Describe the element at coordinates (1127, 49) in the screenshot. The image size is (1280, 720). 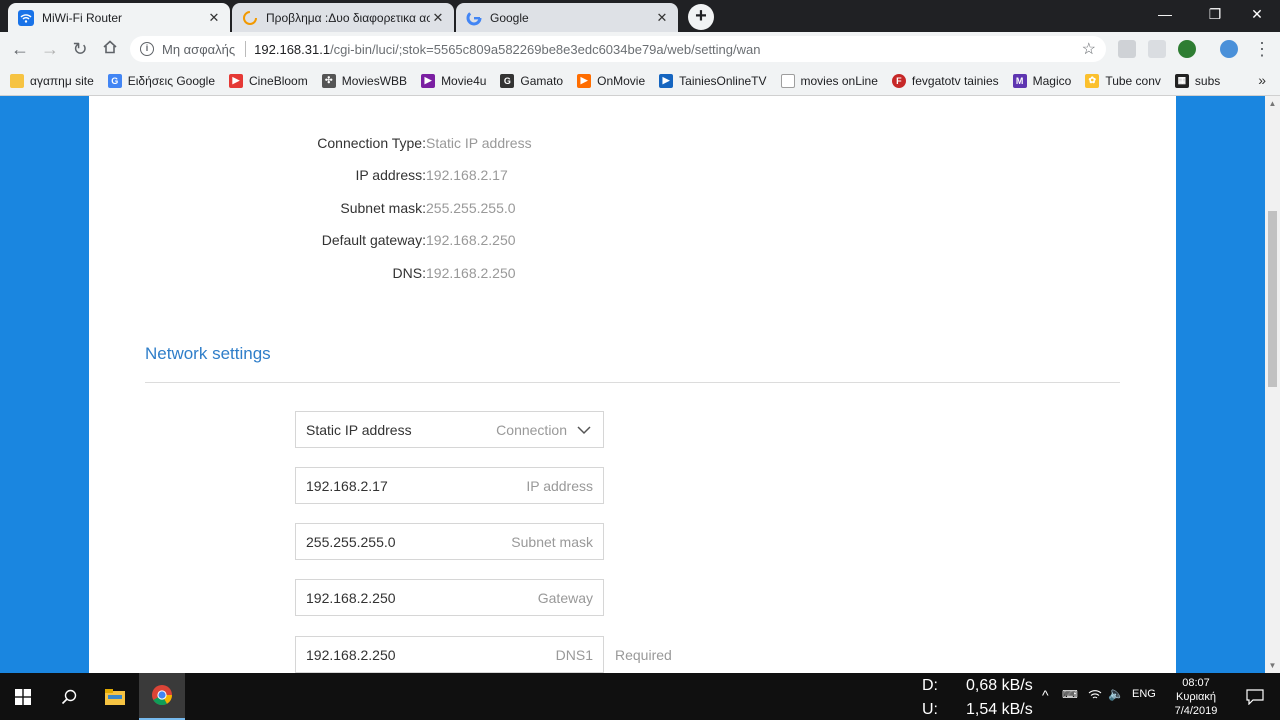
I see `download-extension-icon` at that location.